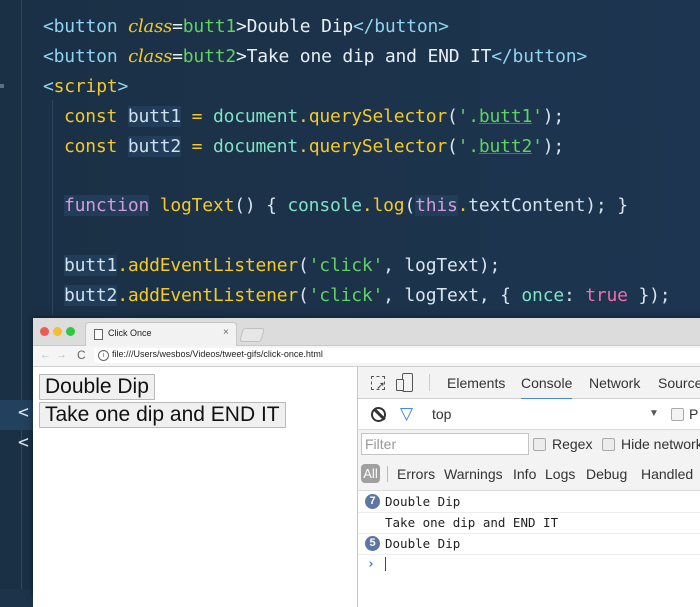  I want to click on code-line-3: <script>, so click(85, 87).